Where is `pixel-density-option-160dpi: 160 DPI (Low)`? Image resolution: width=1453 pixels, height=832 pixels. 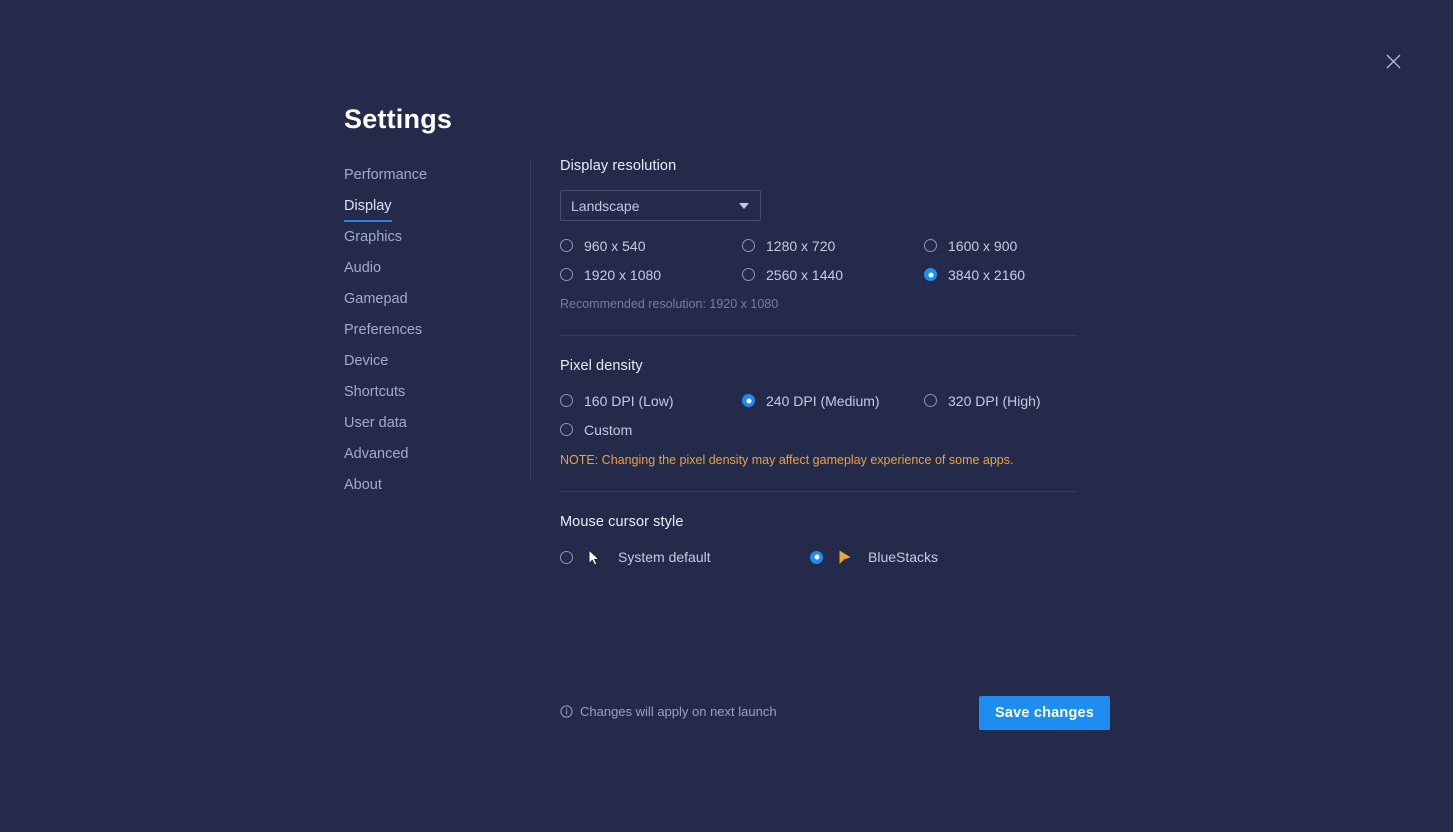 pixel-density-option-160dpi: 160 DPI (Low) is located at coordinates (651, 400).